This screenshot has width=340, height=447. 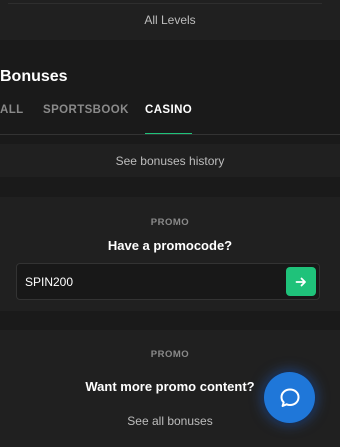 I want to click on levels-panel: All Levels, so click(x=170, y=20).